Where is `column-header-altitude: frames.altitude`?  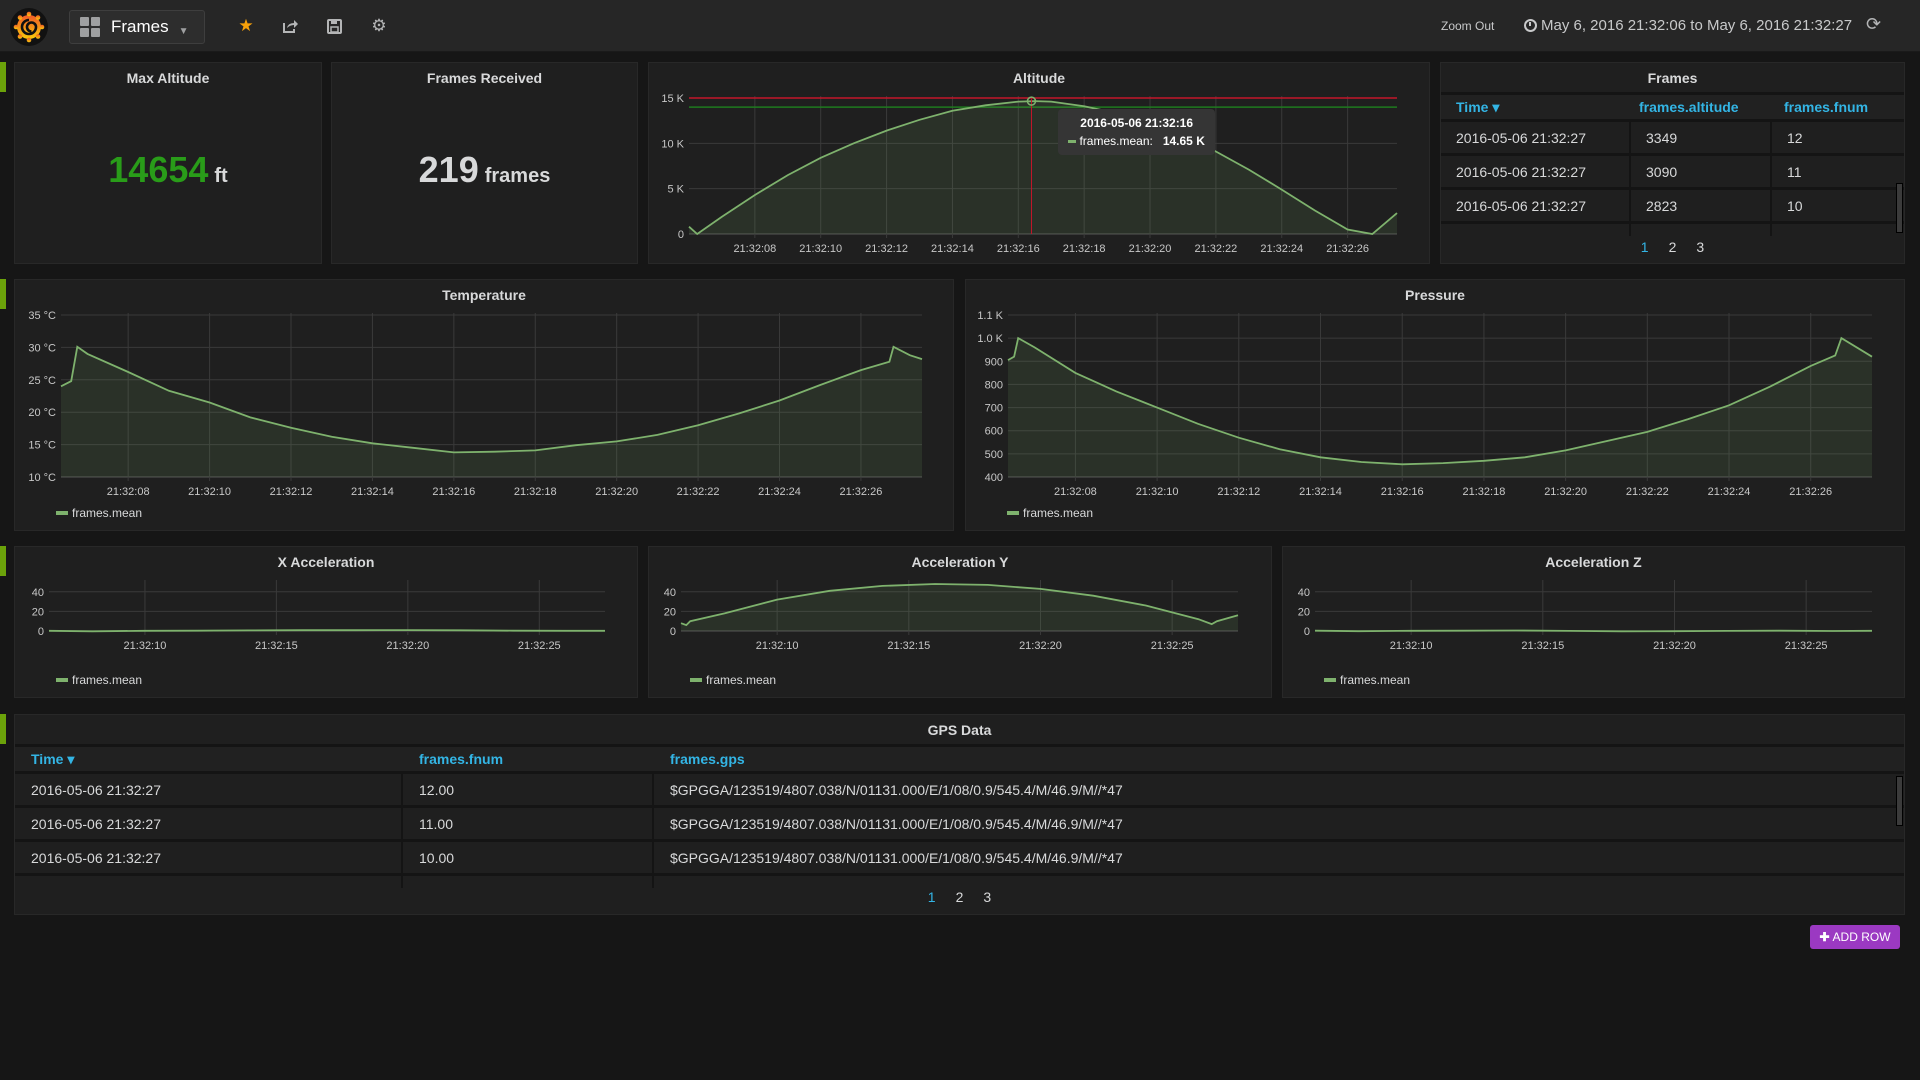
column-header-altitude: frames.altitude is located at coordinates (1701, 107).